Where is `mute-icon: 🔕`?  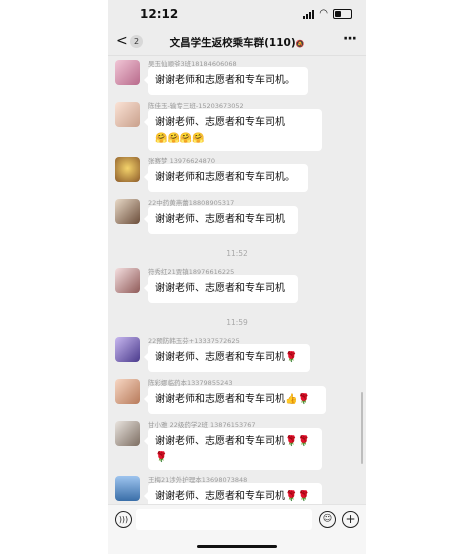
mute-icon: 🔕 is located at coordinates (300, 44).